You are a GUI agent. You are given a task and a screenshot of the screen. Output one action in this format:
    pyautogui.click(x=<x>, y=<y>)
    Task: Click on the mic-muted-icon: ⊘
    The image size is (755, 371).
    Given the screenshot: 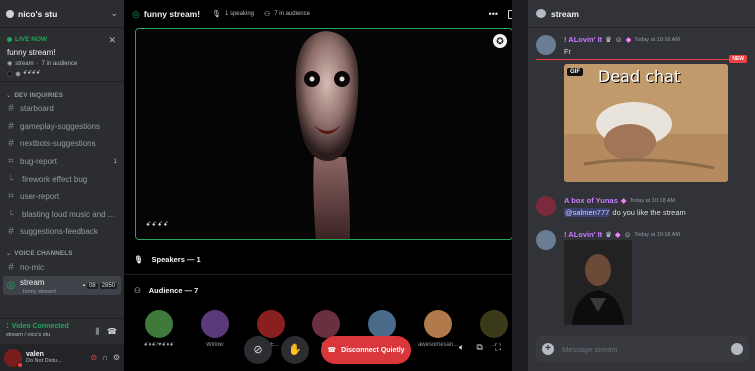 What is the action you would take?
    pyautogui.click(x=93, y=357)
    